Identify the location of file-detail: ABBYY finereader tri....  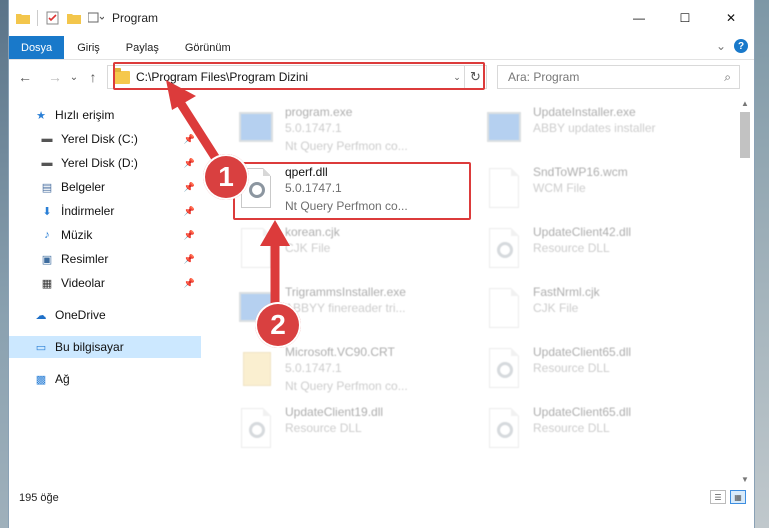
(345, 308).